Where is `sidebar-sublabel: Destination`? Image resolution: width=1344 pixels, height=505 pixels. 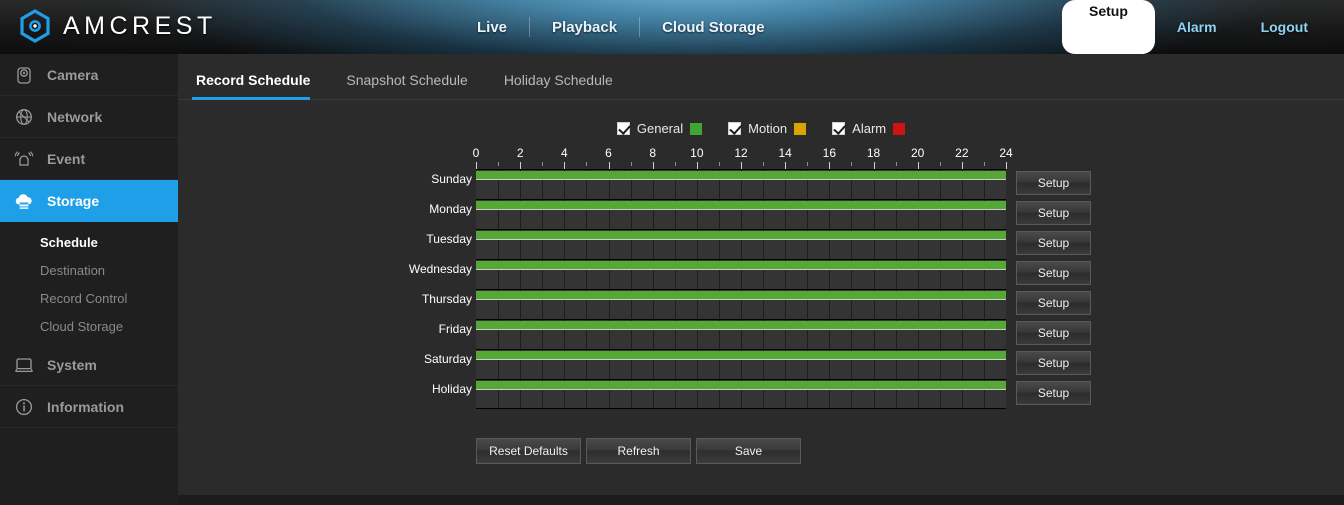
sidebar-sublabel: Destination is located at coordinates (73, 270).